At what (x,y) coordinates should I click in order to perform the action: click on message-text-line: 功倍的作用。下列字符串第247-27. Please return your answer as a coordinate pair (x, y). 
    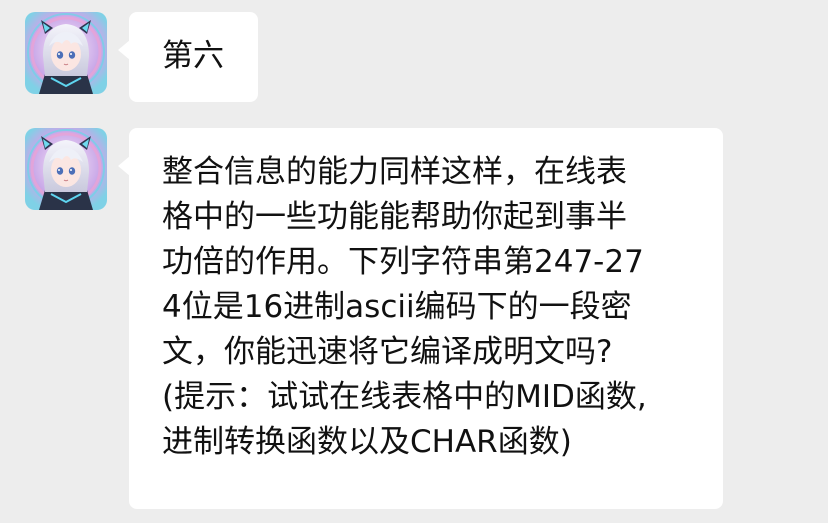
    Looking at the image, I should click on (403, 262).